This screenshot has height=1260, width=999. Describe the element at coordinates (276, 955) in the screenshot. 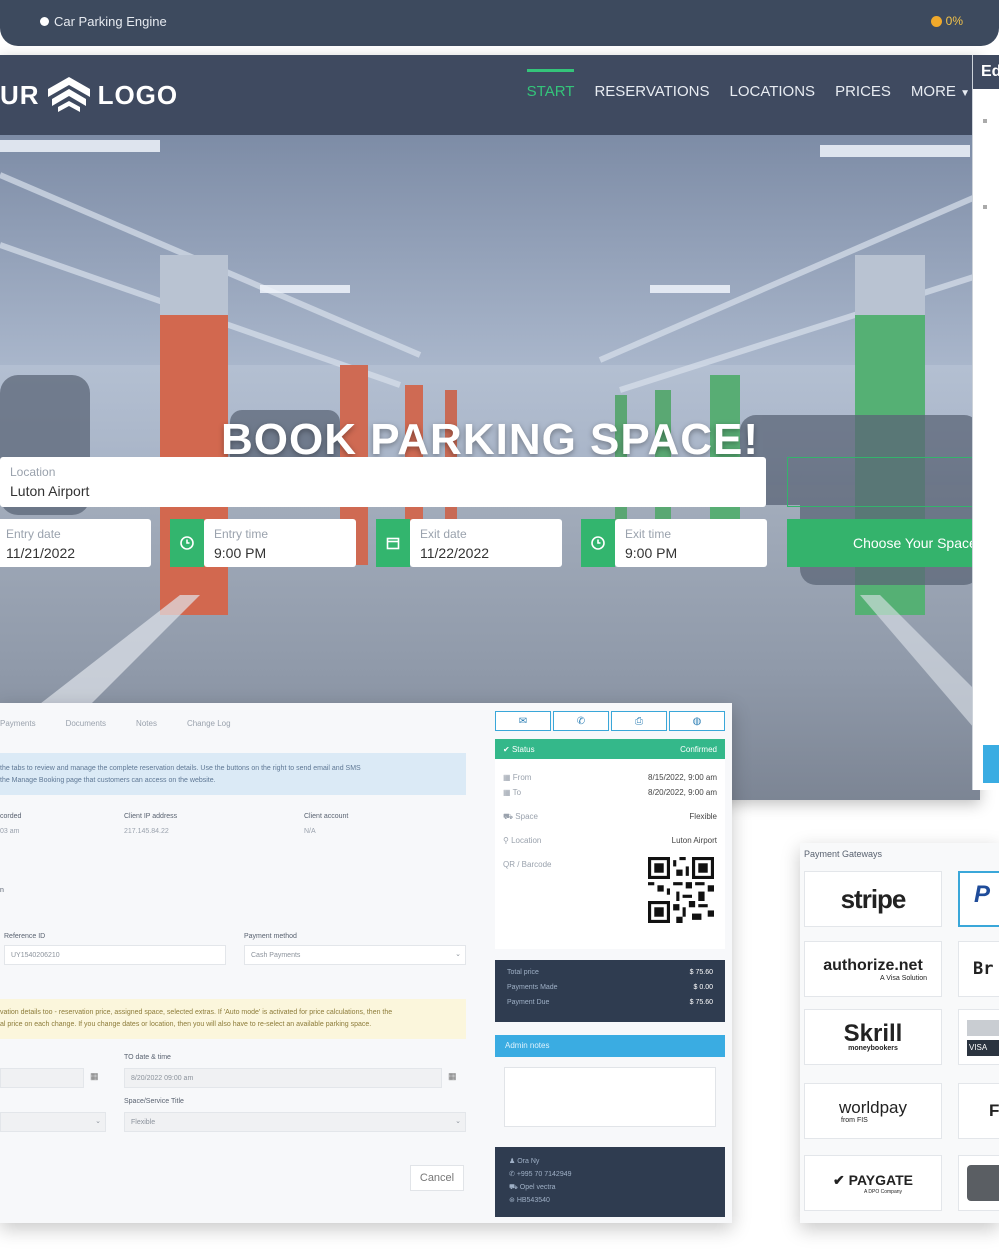

I see `payment-method-value: Cash Payments` at that location.